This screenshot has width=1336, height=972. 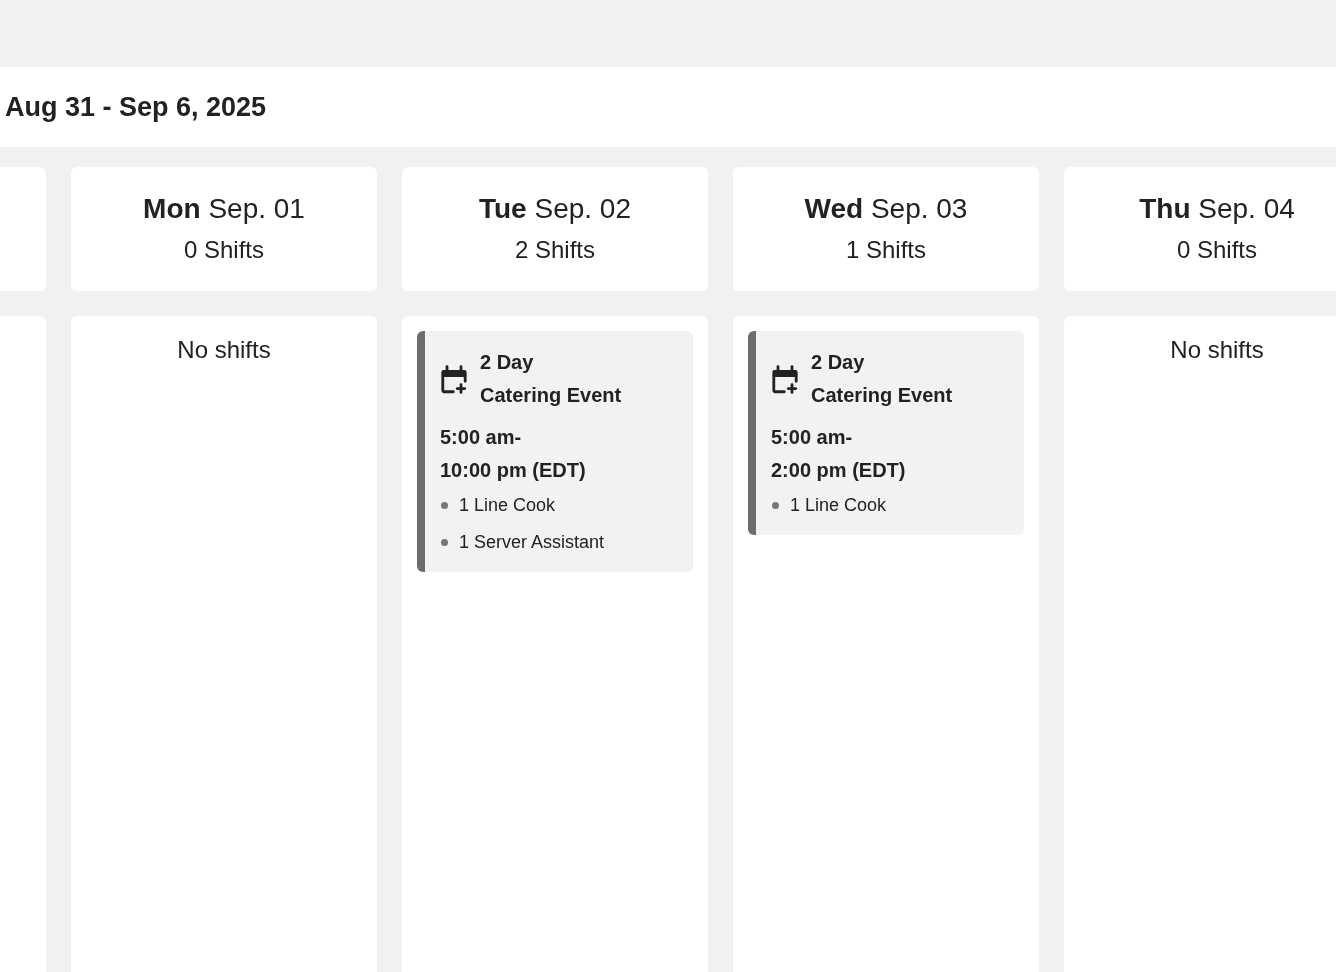 I want to click on role-text: 1 Server Assistant, so click(x=532, y=542).